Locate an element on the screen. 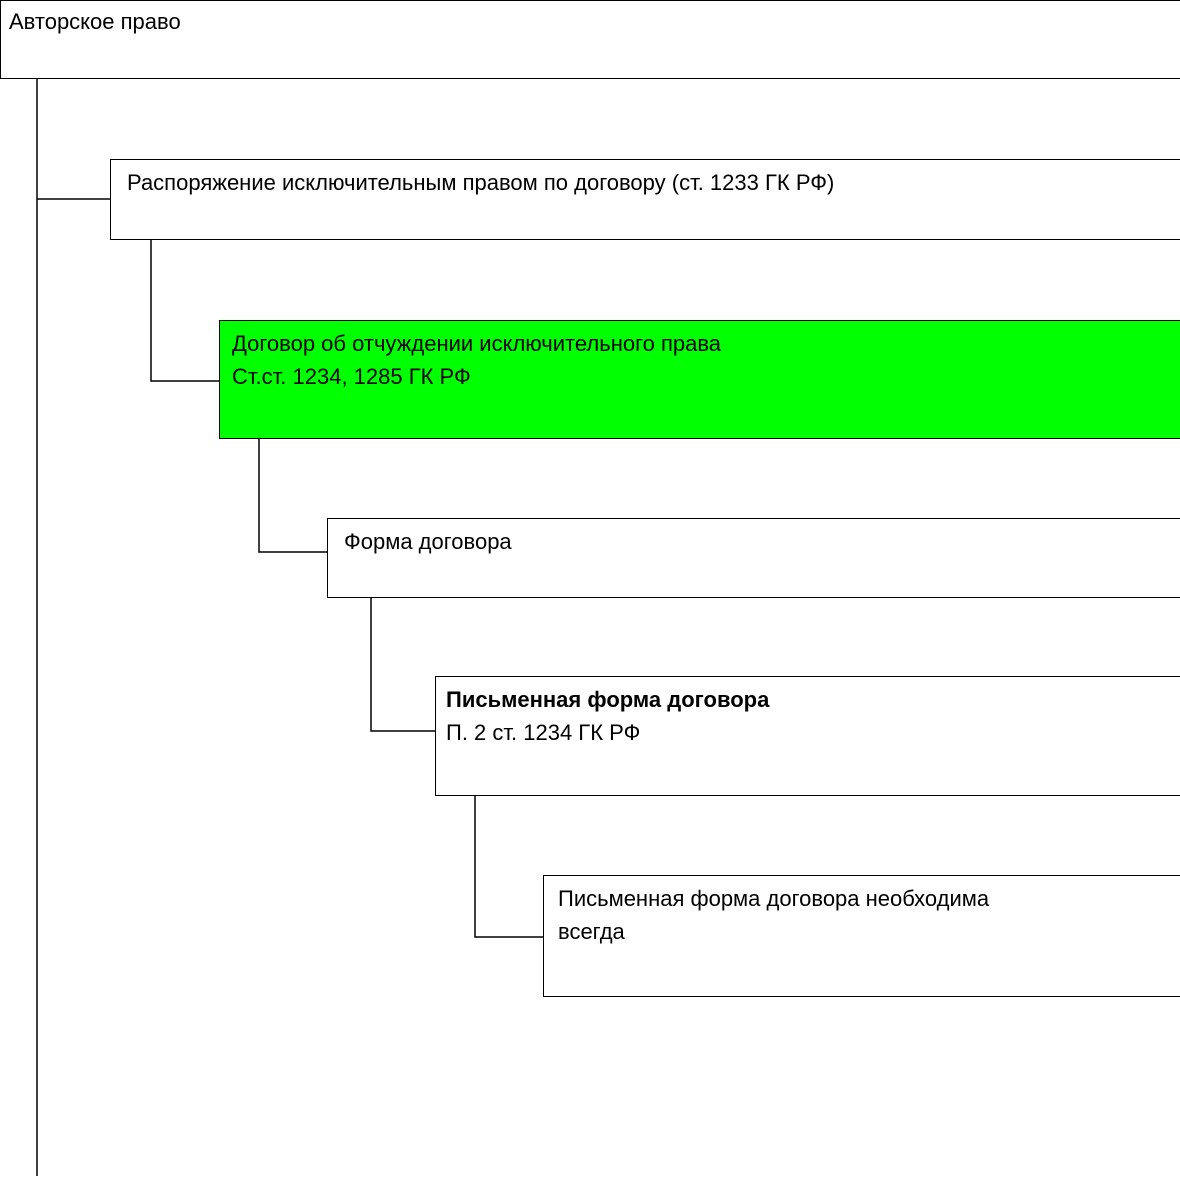 The width and height of the screenshot is (1180, 1178). node-4-line-1: Письменная форма договора is located at coordinates (608, 699).